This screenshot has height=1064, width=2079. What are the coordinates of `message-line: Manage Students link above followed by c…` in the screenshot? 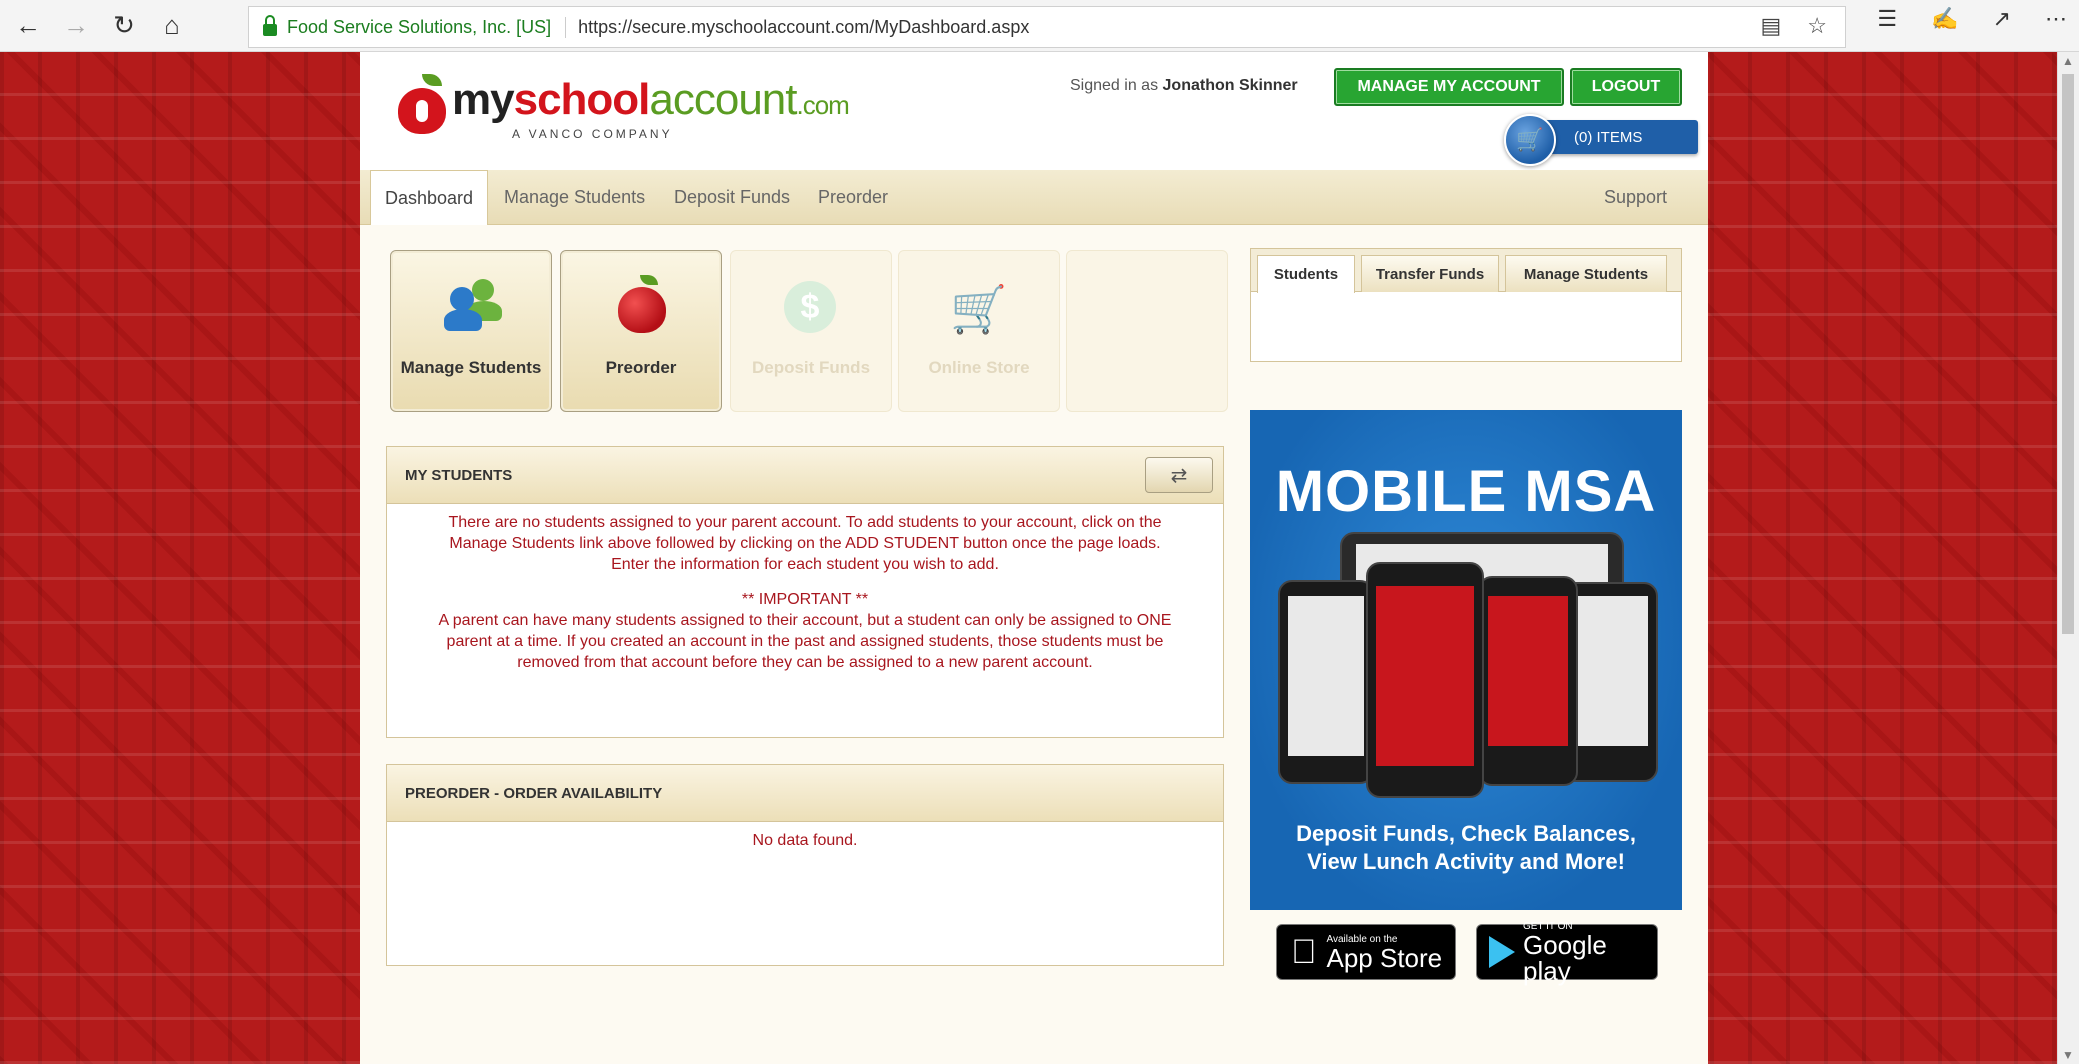 It's located at (805, 543).